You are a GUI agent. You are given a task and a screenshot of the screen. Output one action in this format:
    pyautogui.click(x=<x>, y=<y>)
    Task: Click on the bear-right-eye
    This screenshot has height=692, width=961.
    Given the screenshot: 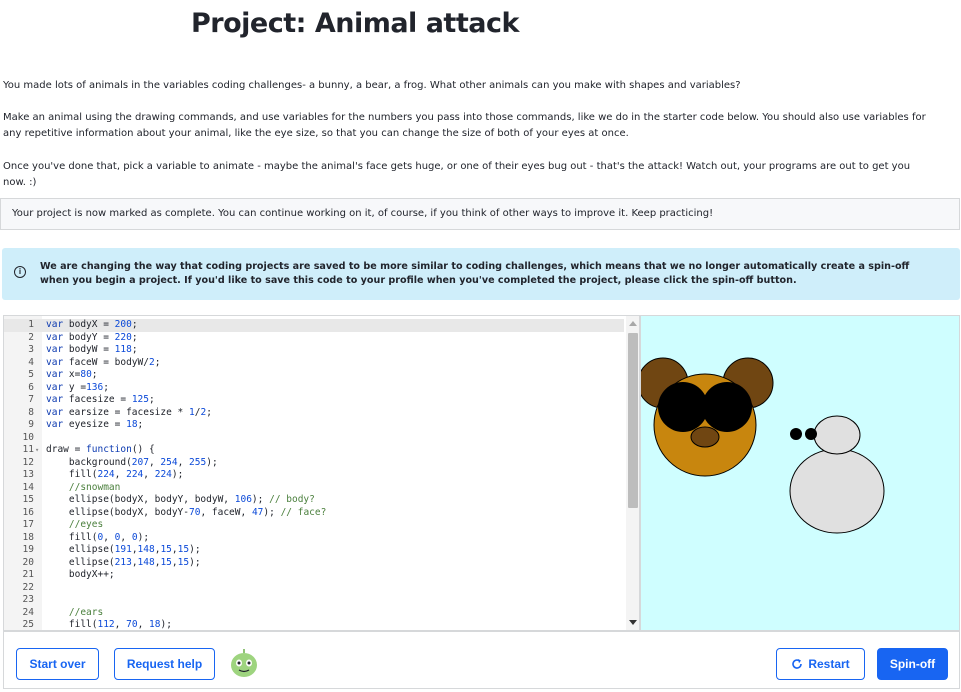 What is the action you would take?
    pyautogui.click(x=727, y=407)
    